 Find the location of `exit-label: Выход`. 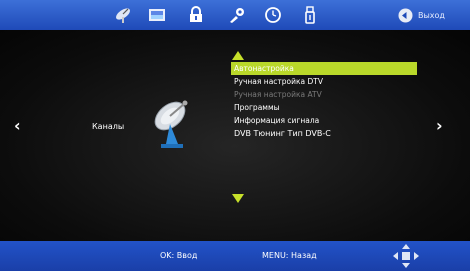

exit-label: Выход is located at coordinates (431, 15).